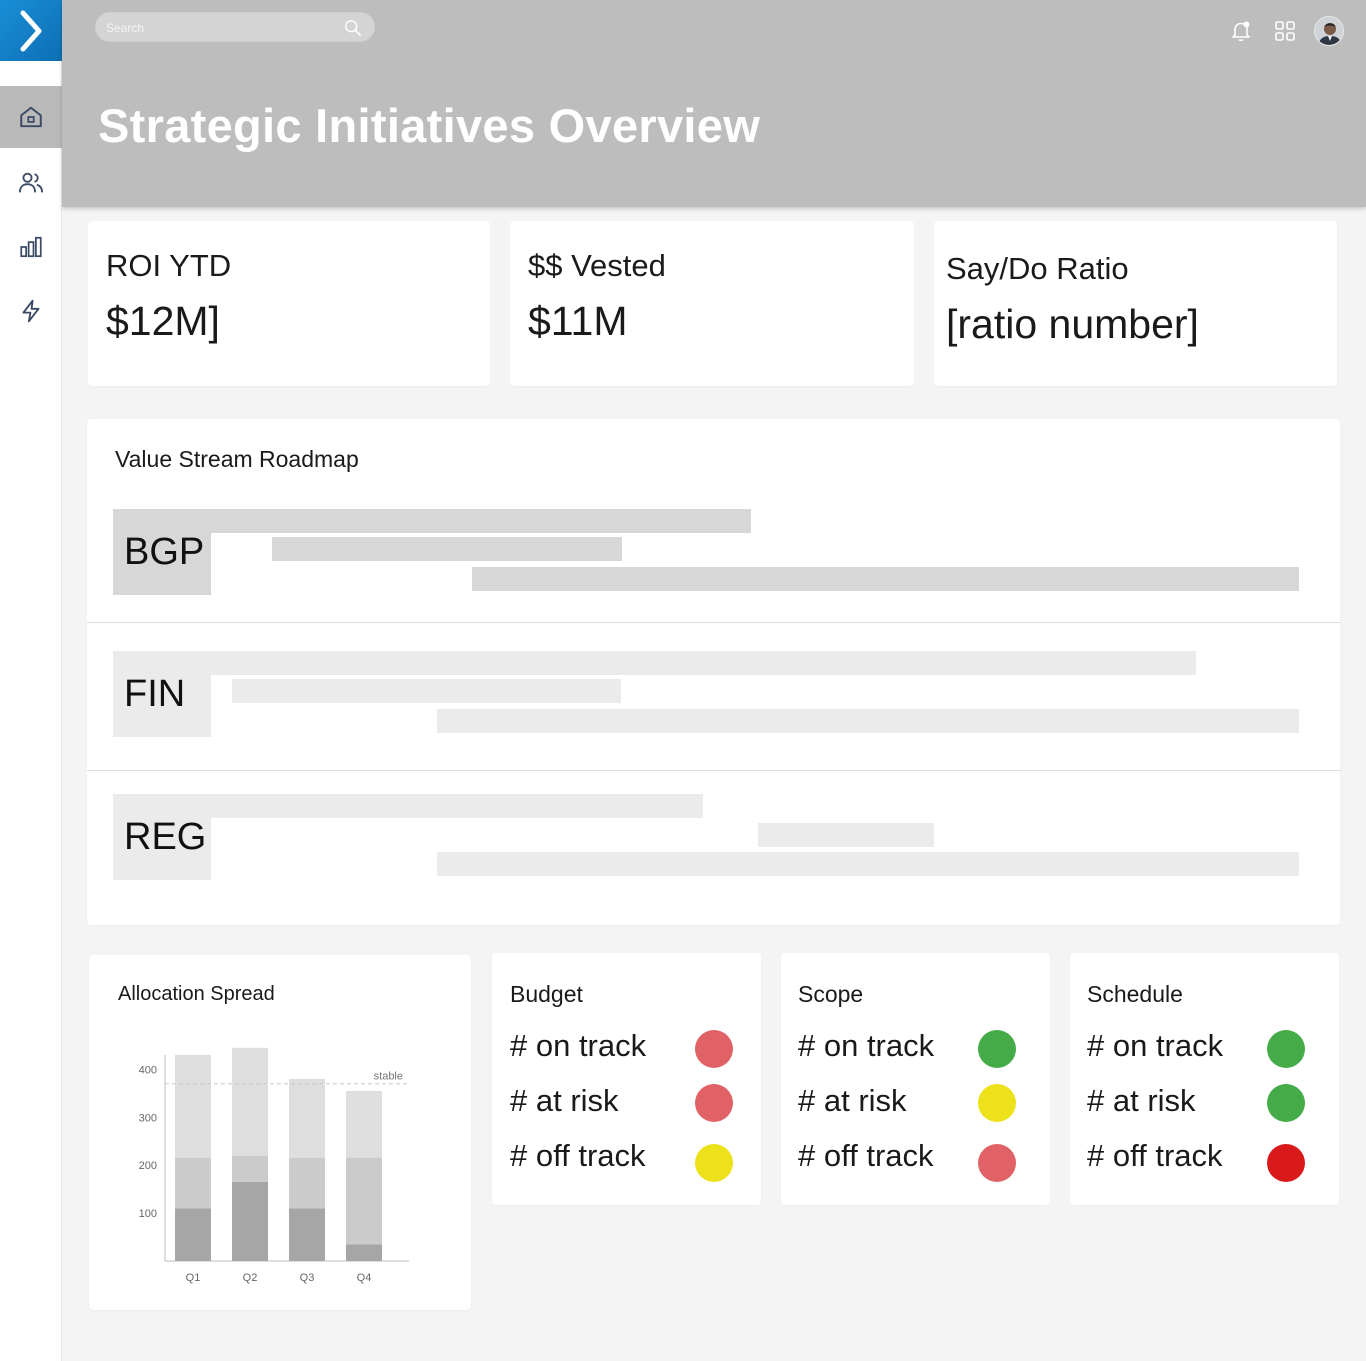 The width and height of the screenshot is (1366, 1361). Describe the element at coordinates (831, 994) in the screenshot. I see `status-title: Scope` at that location.